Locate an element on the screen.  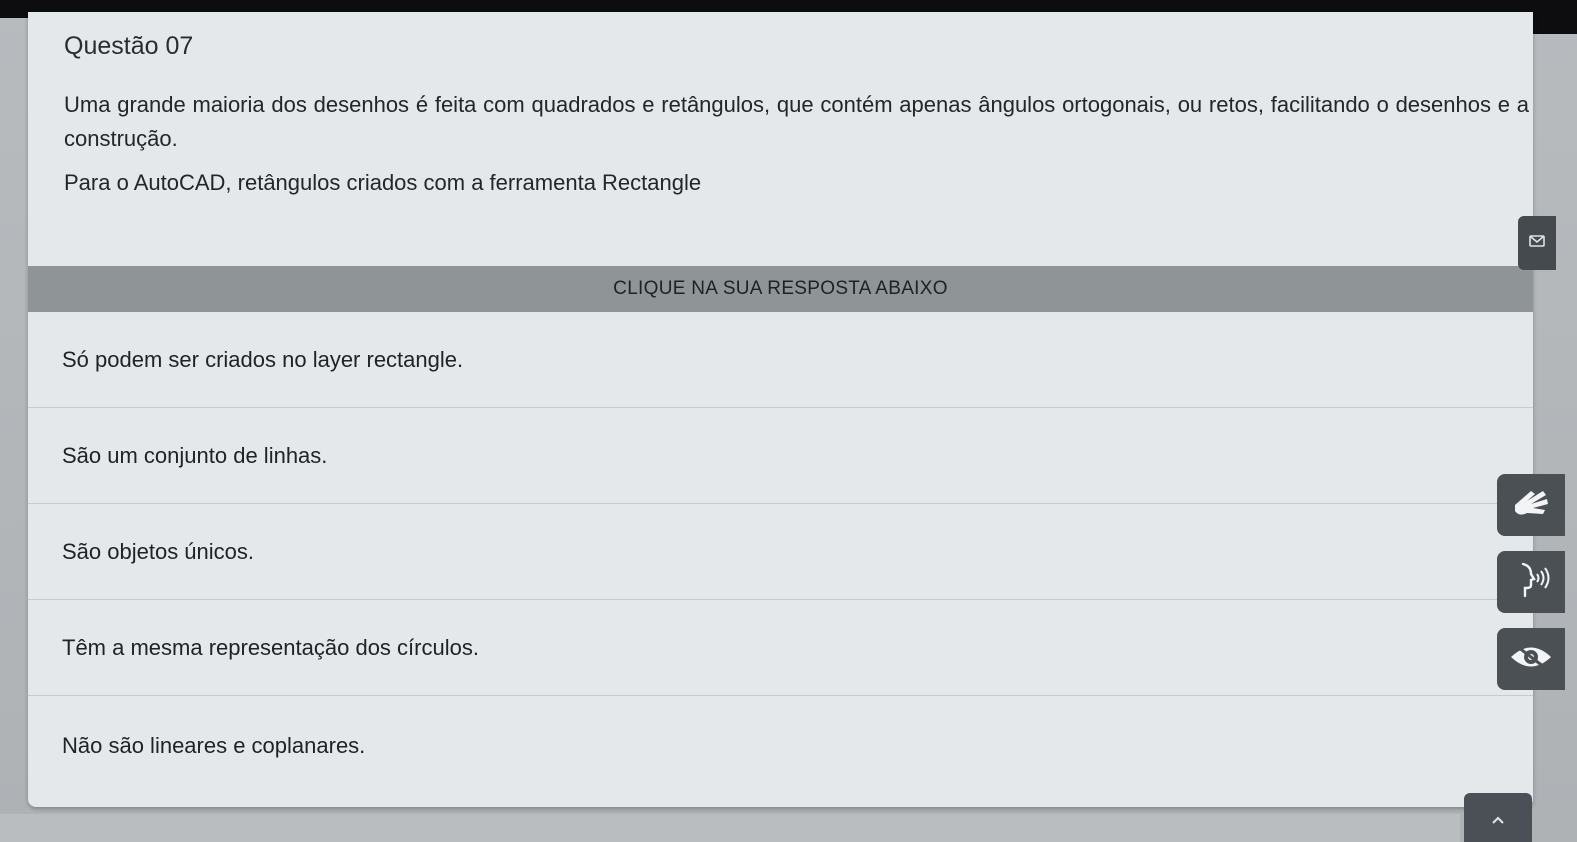
question-title: Questão 07 is located at coordinates (129, 46).